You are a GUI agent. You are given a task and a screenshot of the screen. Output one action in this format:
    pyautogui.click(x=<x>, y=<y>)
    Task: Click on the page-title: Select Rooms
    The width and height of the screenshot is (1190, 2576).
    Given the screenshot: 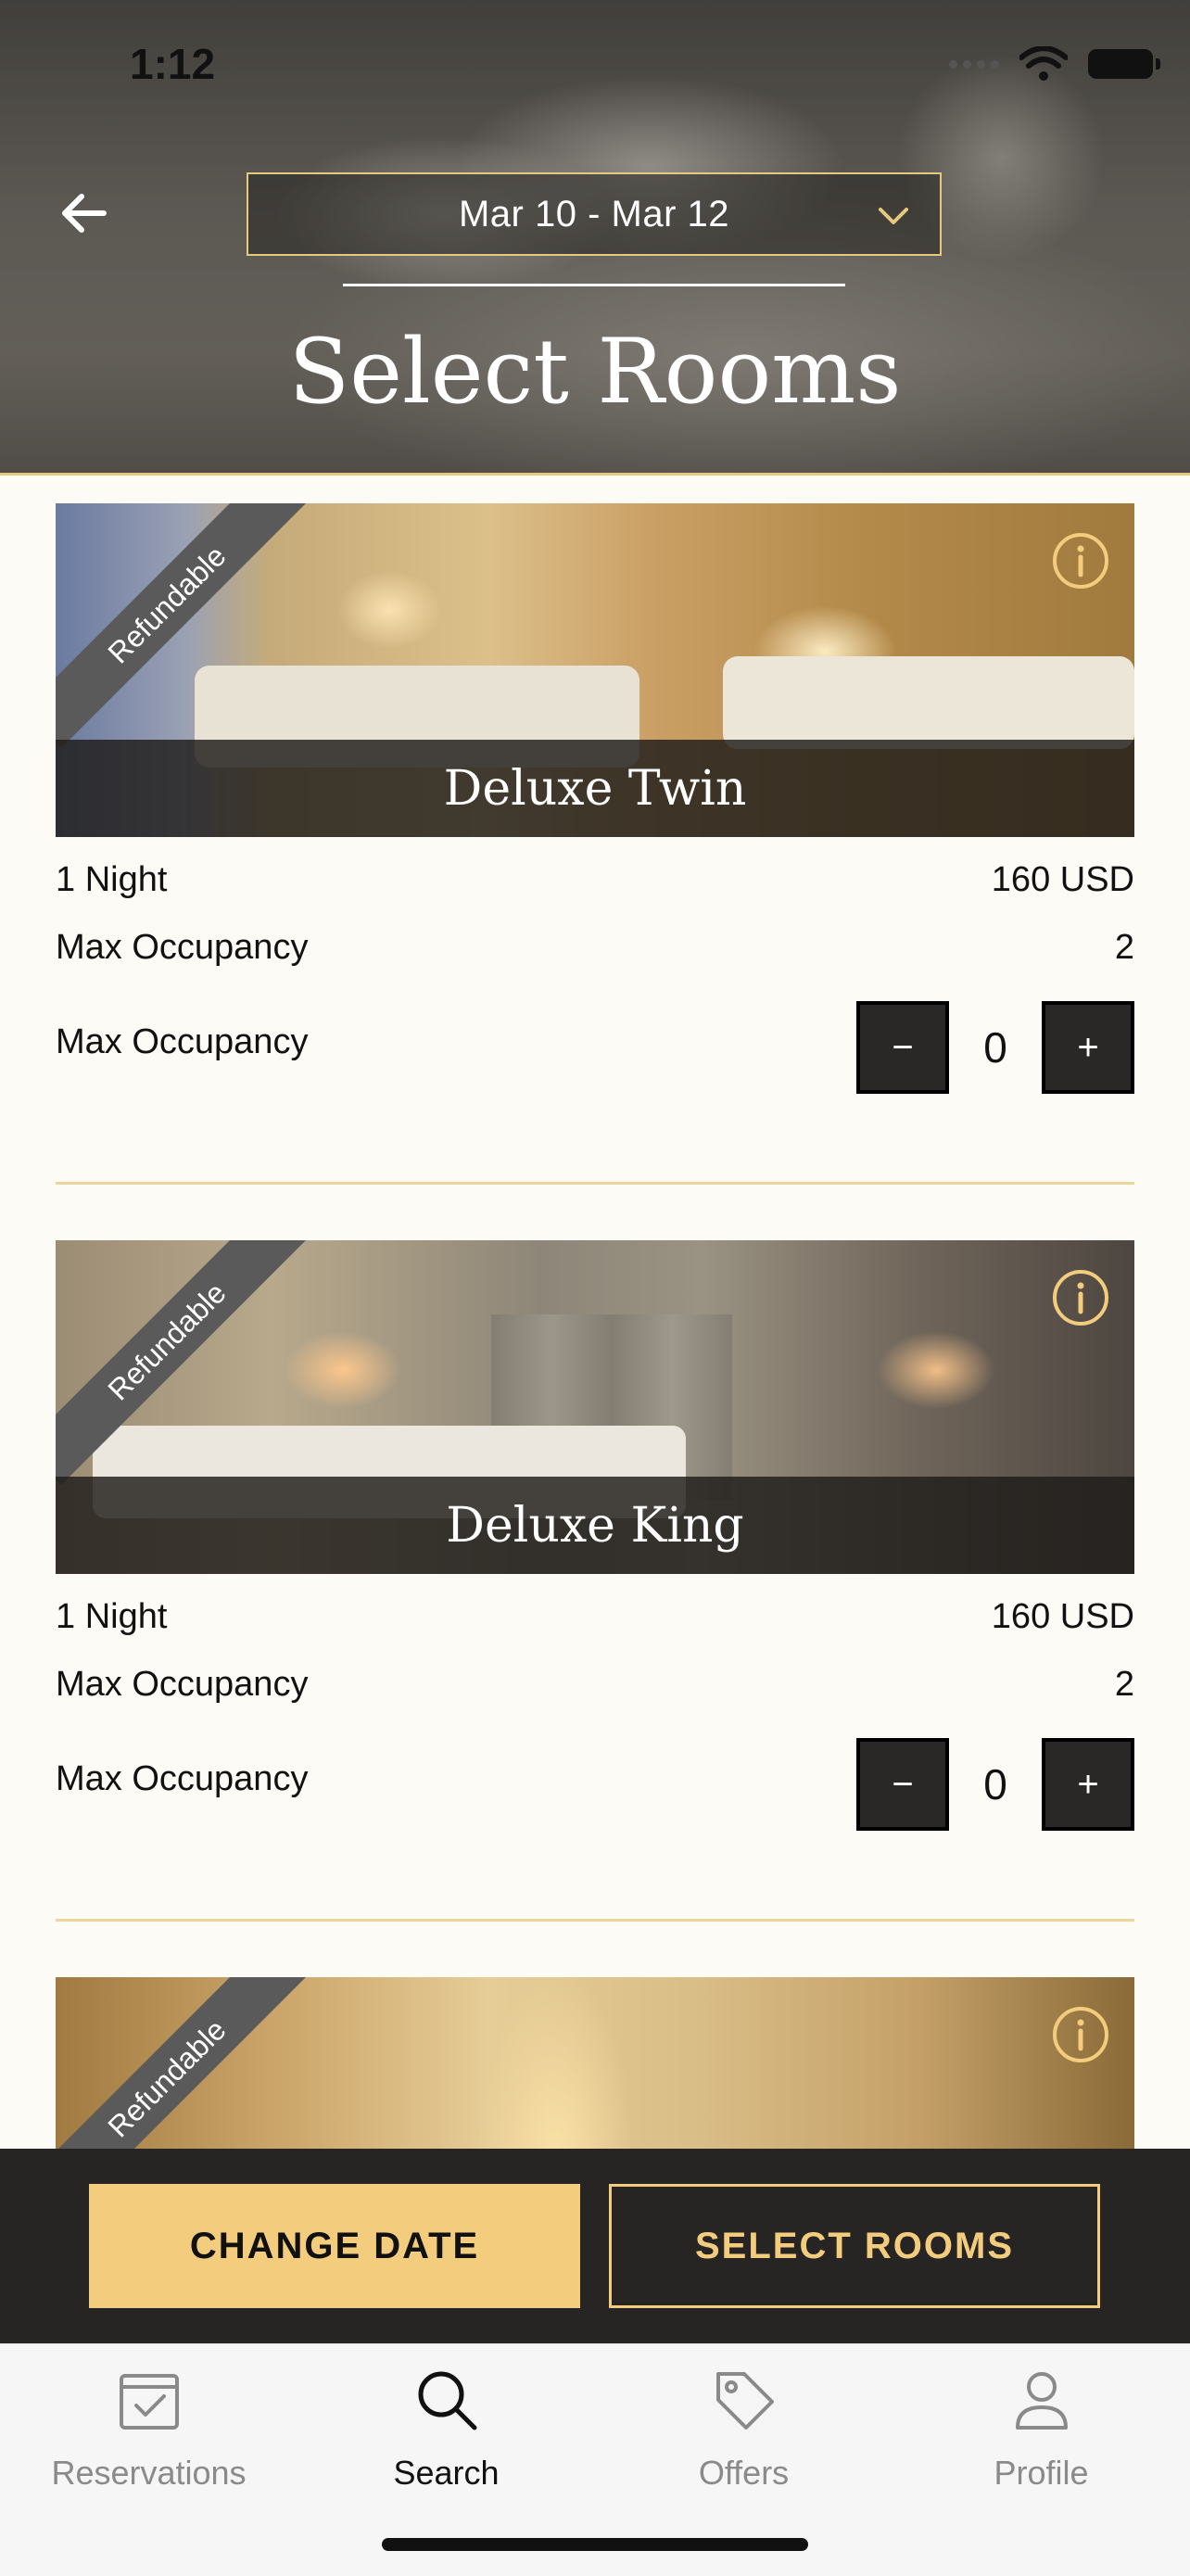 What is the action you would take?
    pyautogui.click(x=595, y=372)
    